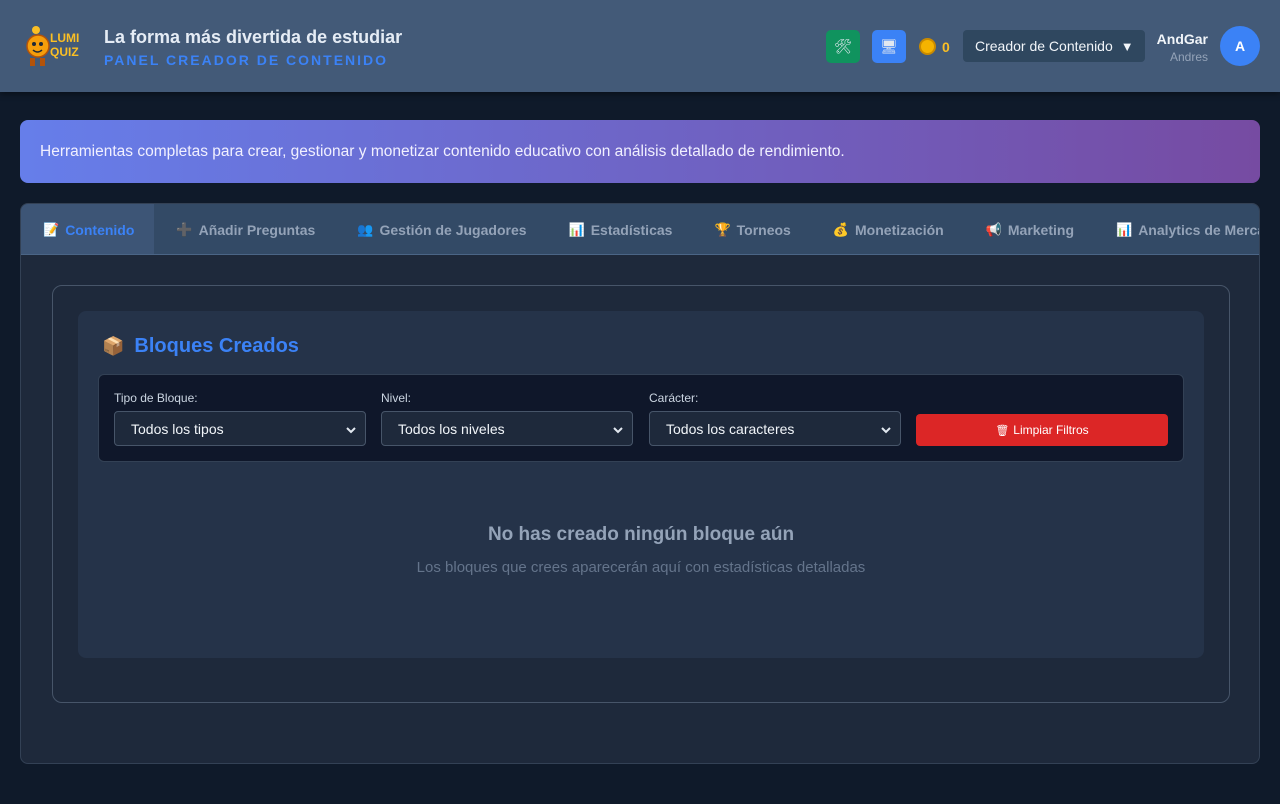 The height and width of the screenshot is (804, 1280). Describe the element at coordinates (396, 398) in the screenshot. I see `level-filter-label: Nivel:` at that location.